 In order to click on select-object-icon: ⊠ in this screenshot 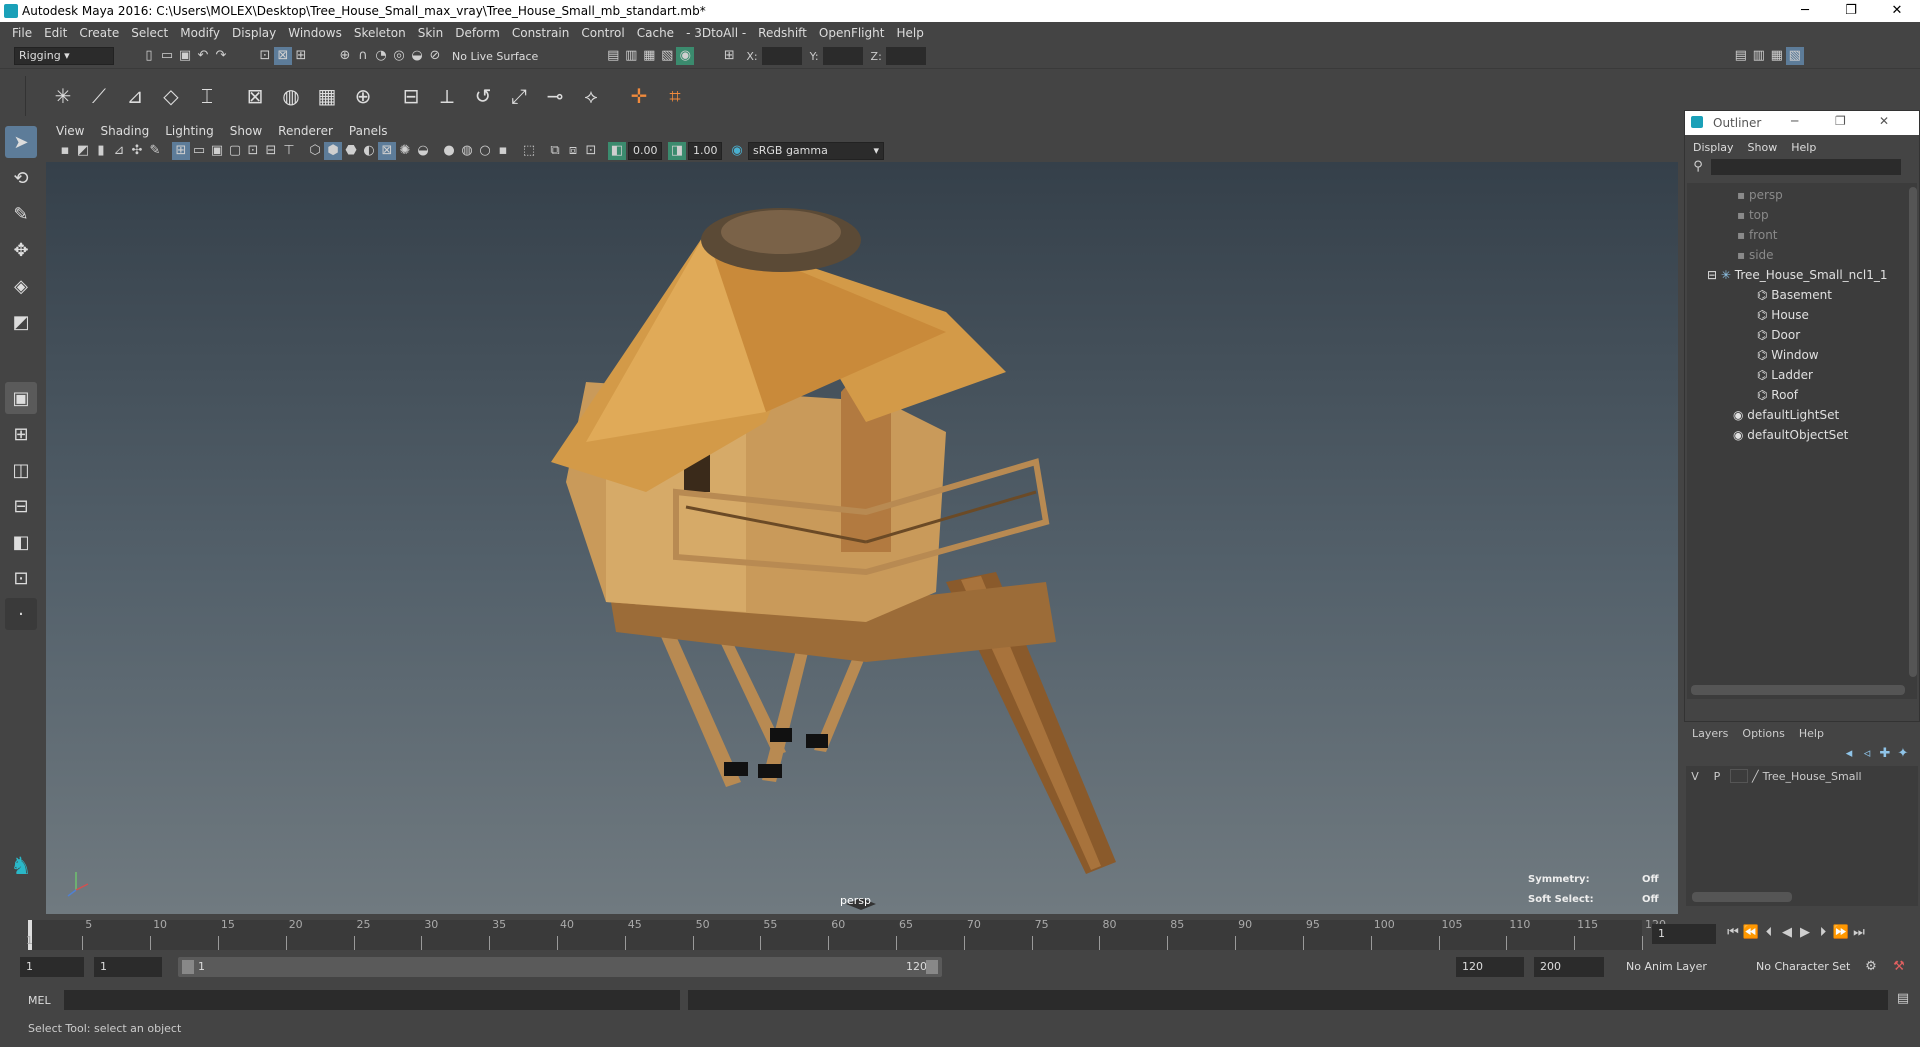, I will do `click(283, 56)`.